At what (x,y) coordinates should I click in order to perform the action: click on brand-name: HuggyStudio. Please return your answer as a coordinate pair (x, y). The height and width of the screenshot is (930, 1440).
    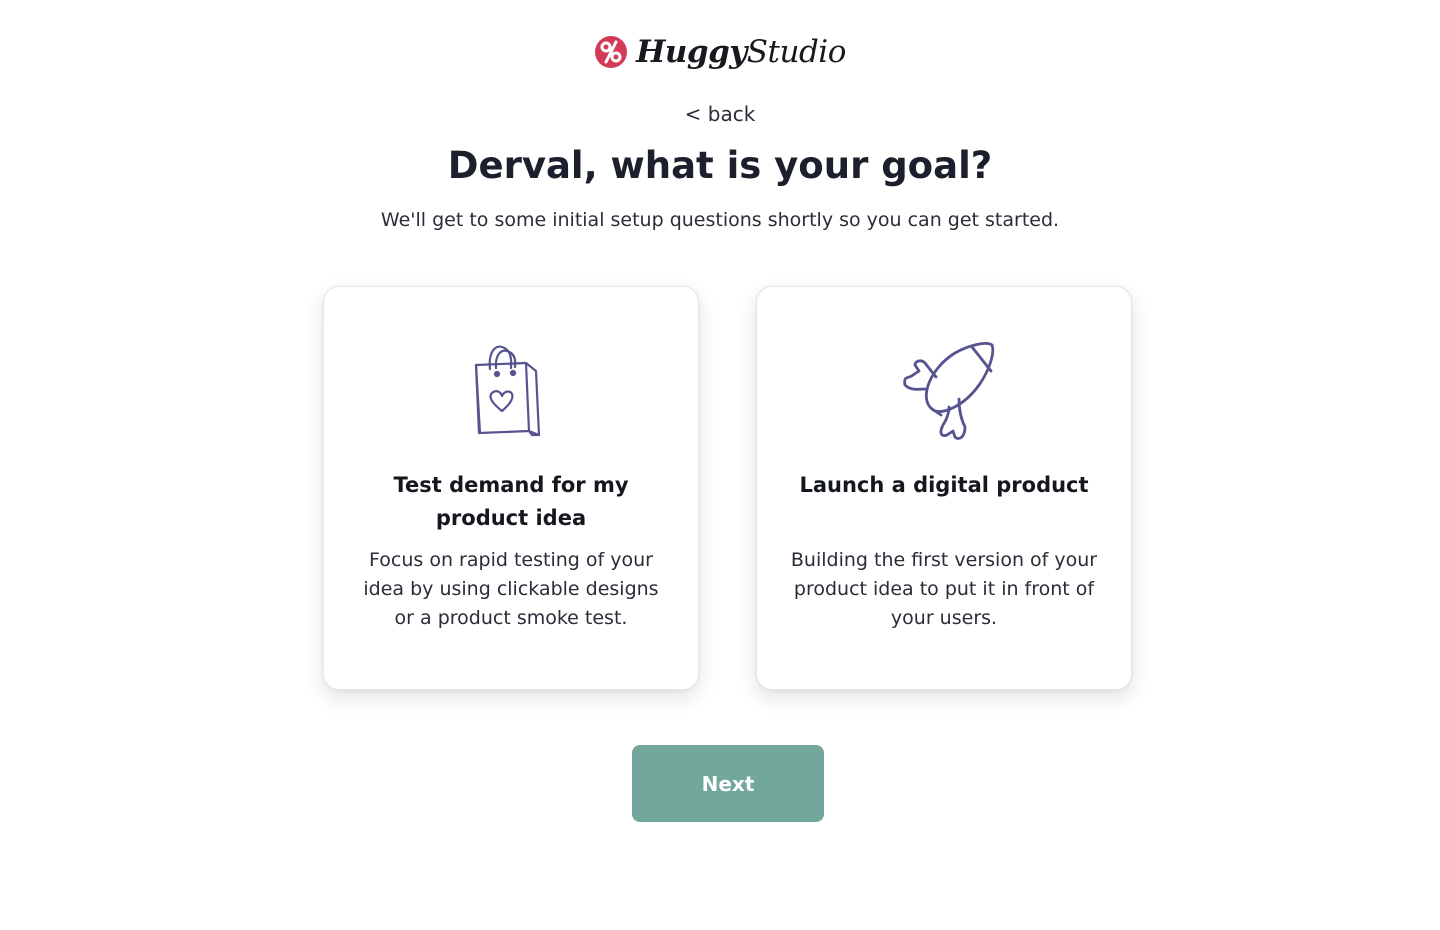
    Looking at the image, I should click on (741, 52).